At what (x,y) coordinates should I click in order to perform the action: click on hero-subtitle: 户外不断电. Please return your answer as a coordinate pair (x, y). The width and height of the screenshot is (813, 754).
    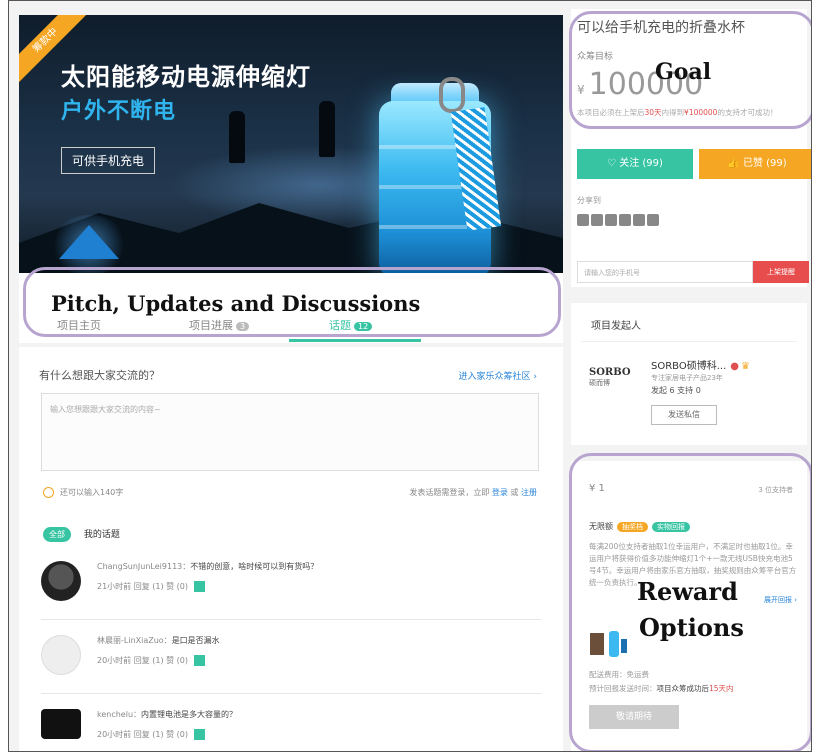
    Looking at the image, I should click on (119, 111).